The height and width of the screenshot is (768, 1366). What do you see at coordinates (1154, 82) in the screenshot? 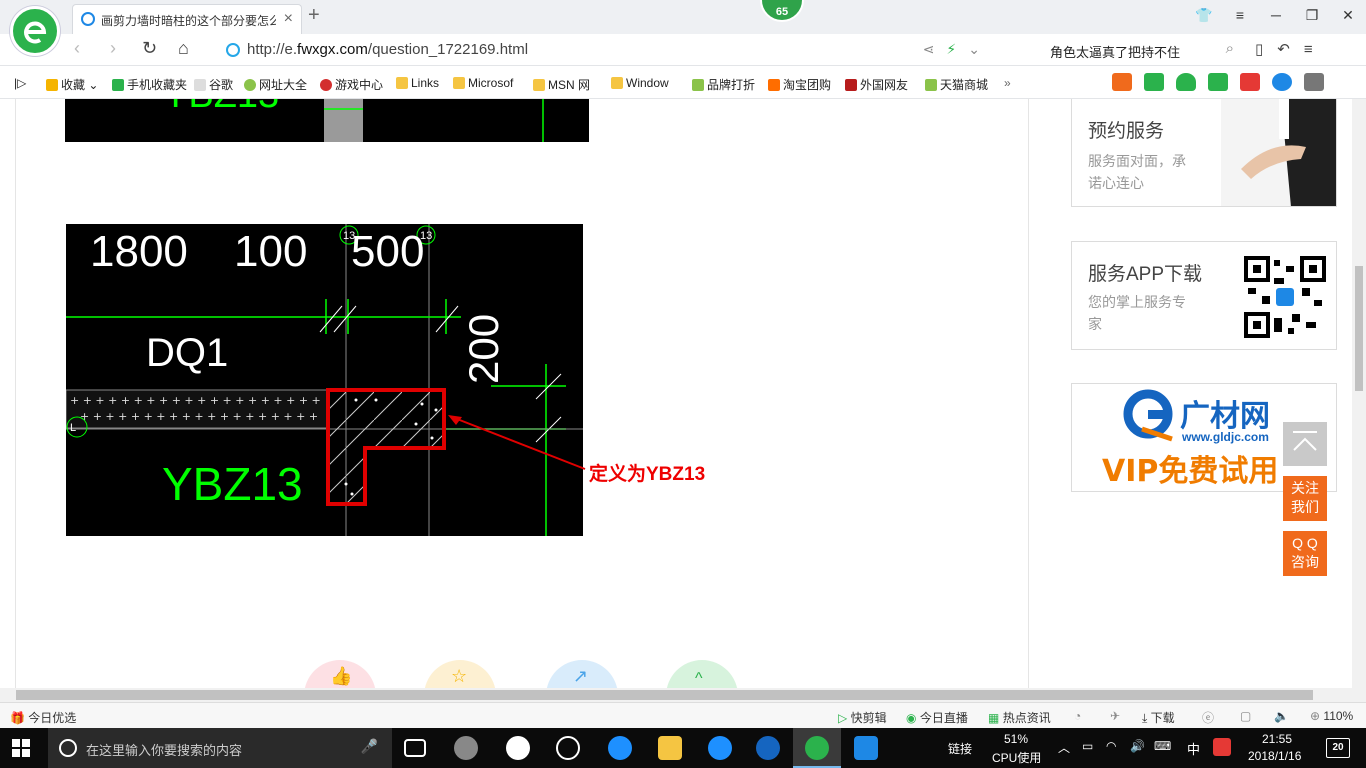
I see `book-icon` at bounding box center [1154, 82].